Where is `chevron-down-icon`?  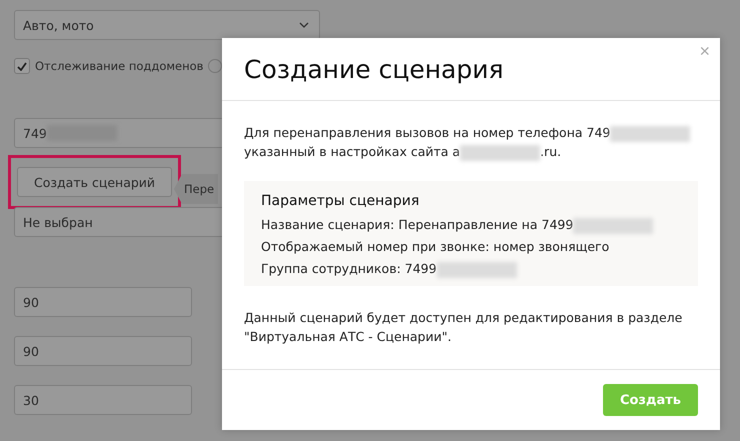
chevron-down-icon is located at coordinates (304, 25).